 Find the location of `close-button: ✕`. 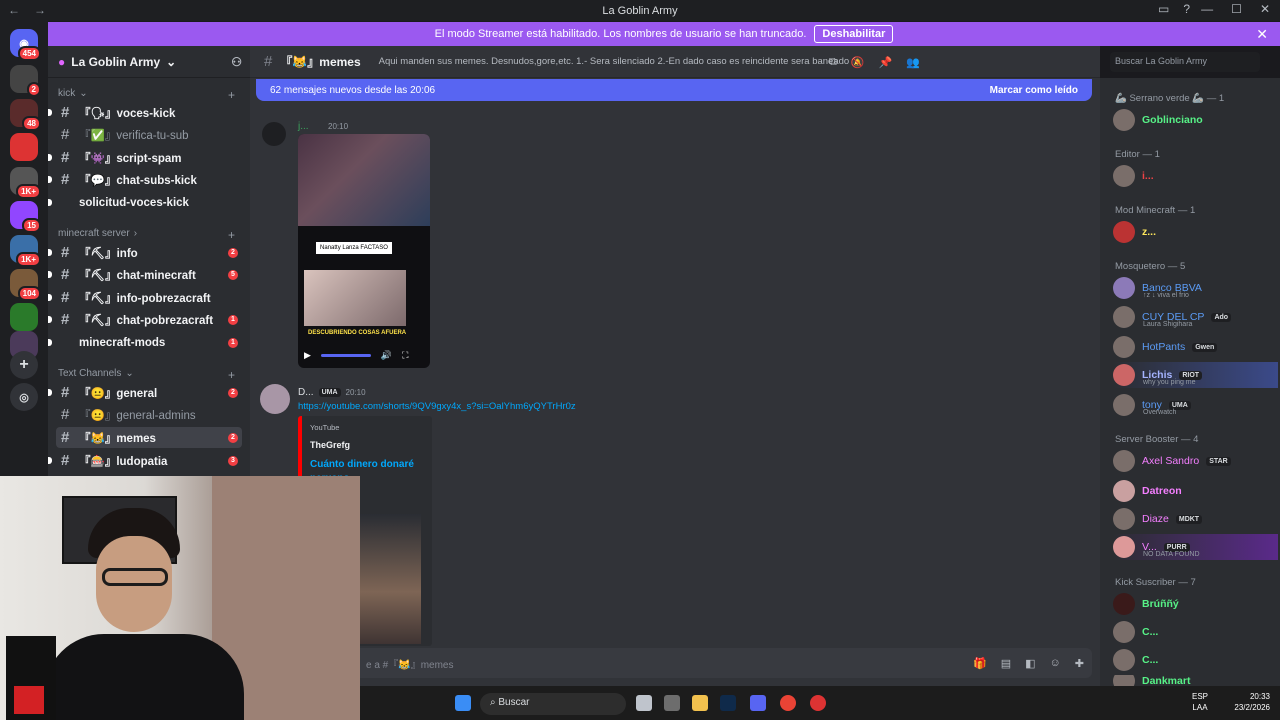

close-button: ✕ is located at coordinates (1265, 9).